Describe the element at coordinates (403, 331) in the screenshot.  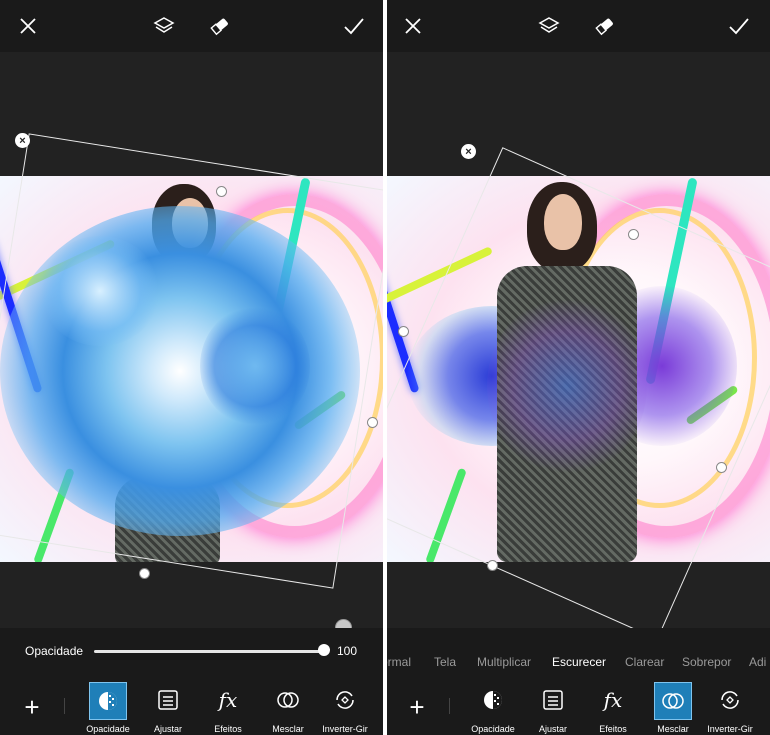
I see `left-resize-handle` at that location.